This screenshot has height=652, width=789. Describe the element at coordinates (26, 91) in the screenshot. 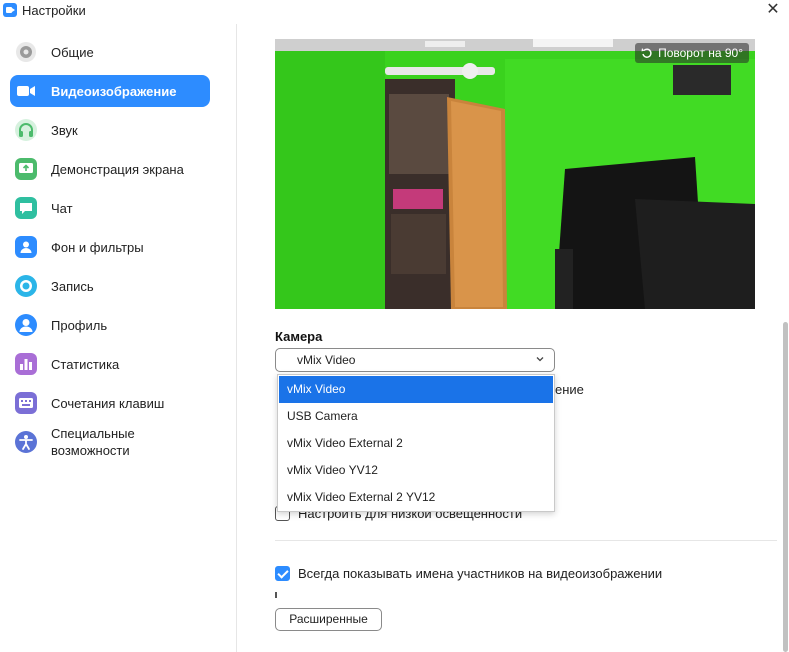

I see `video-camera-icon` at that location.